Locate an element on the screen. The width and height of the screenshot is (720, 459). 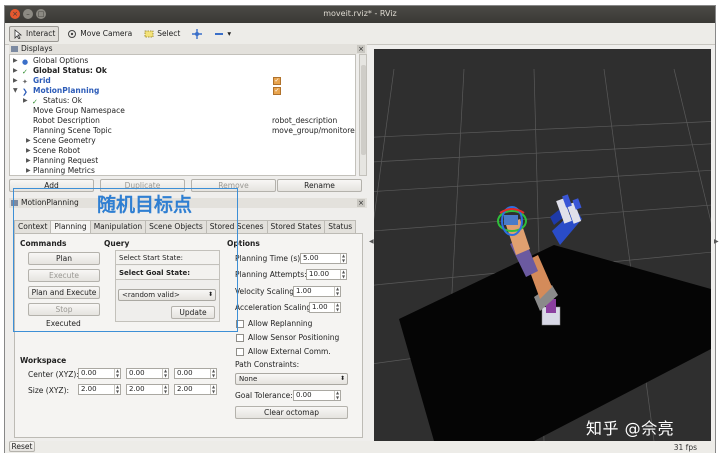
tab-stored-states: Stored States is located at coordinates (296, 226).